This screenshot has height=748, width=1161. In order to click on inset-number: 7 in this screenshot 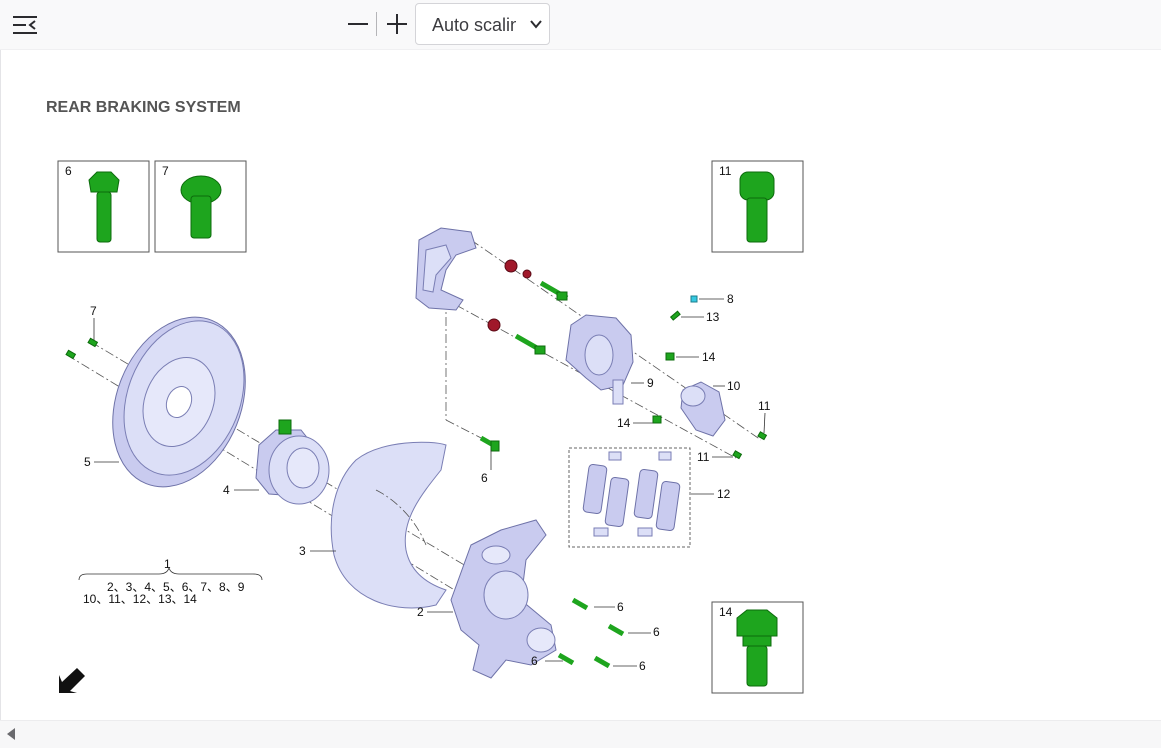, I will do `click(165, 171)`.